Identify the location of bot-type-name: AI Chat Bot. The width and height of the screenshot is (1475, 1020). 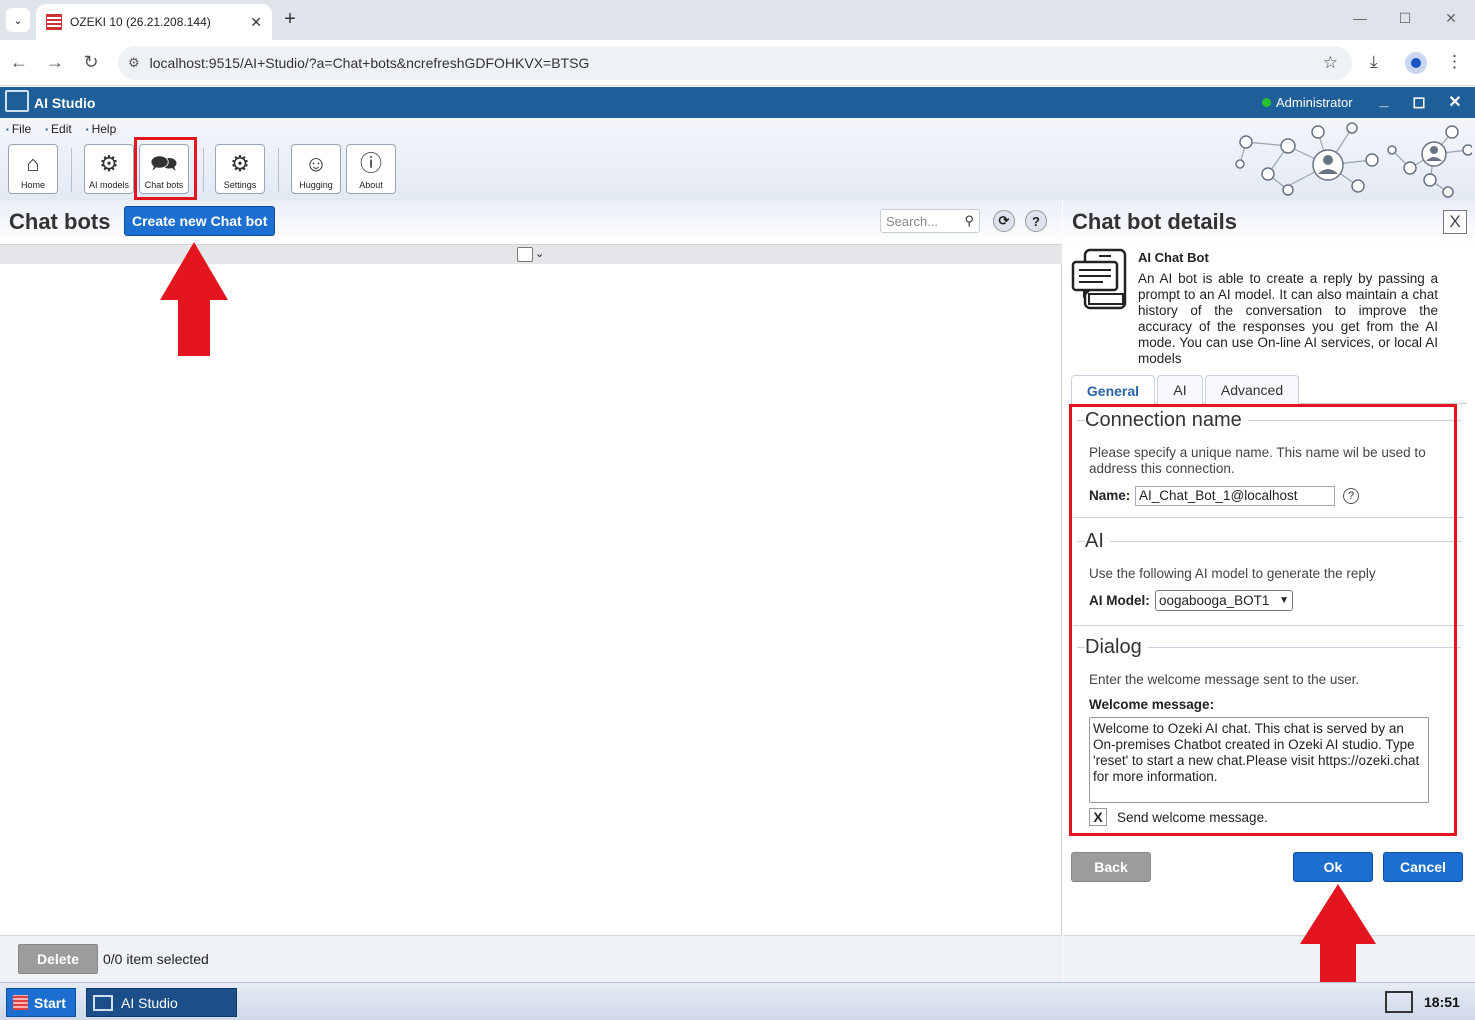
(1173, 257).